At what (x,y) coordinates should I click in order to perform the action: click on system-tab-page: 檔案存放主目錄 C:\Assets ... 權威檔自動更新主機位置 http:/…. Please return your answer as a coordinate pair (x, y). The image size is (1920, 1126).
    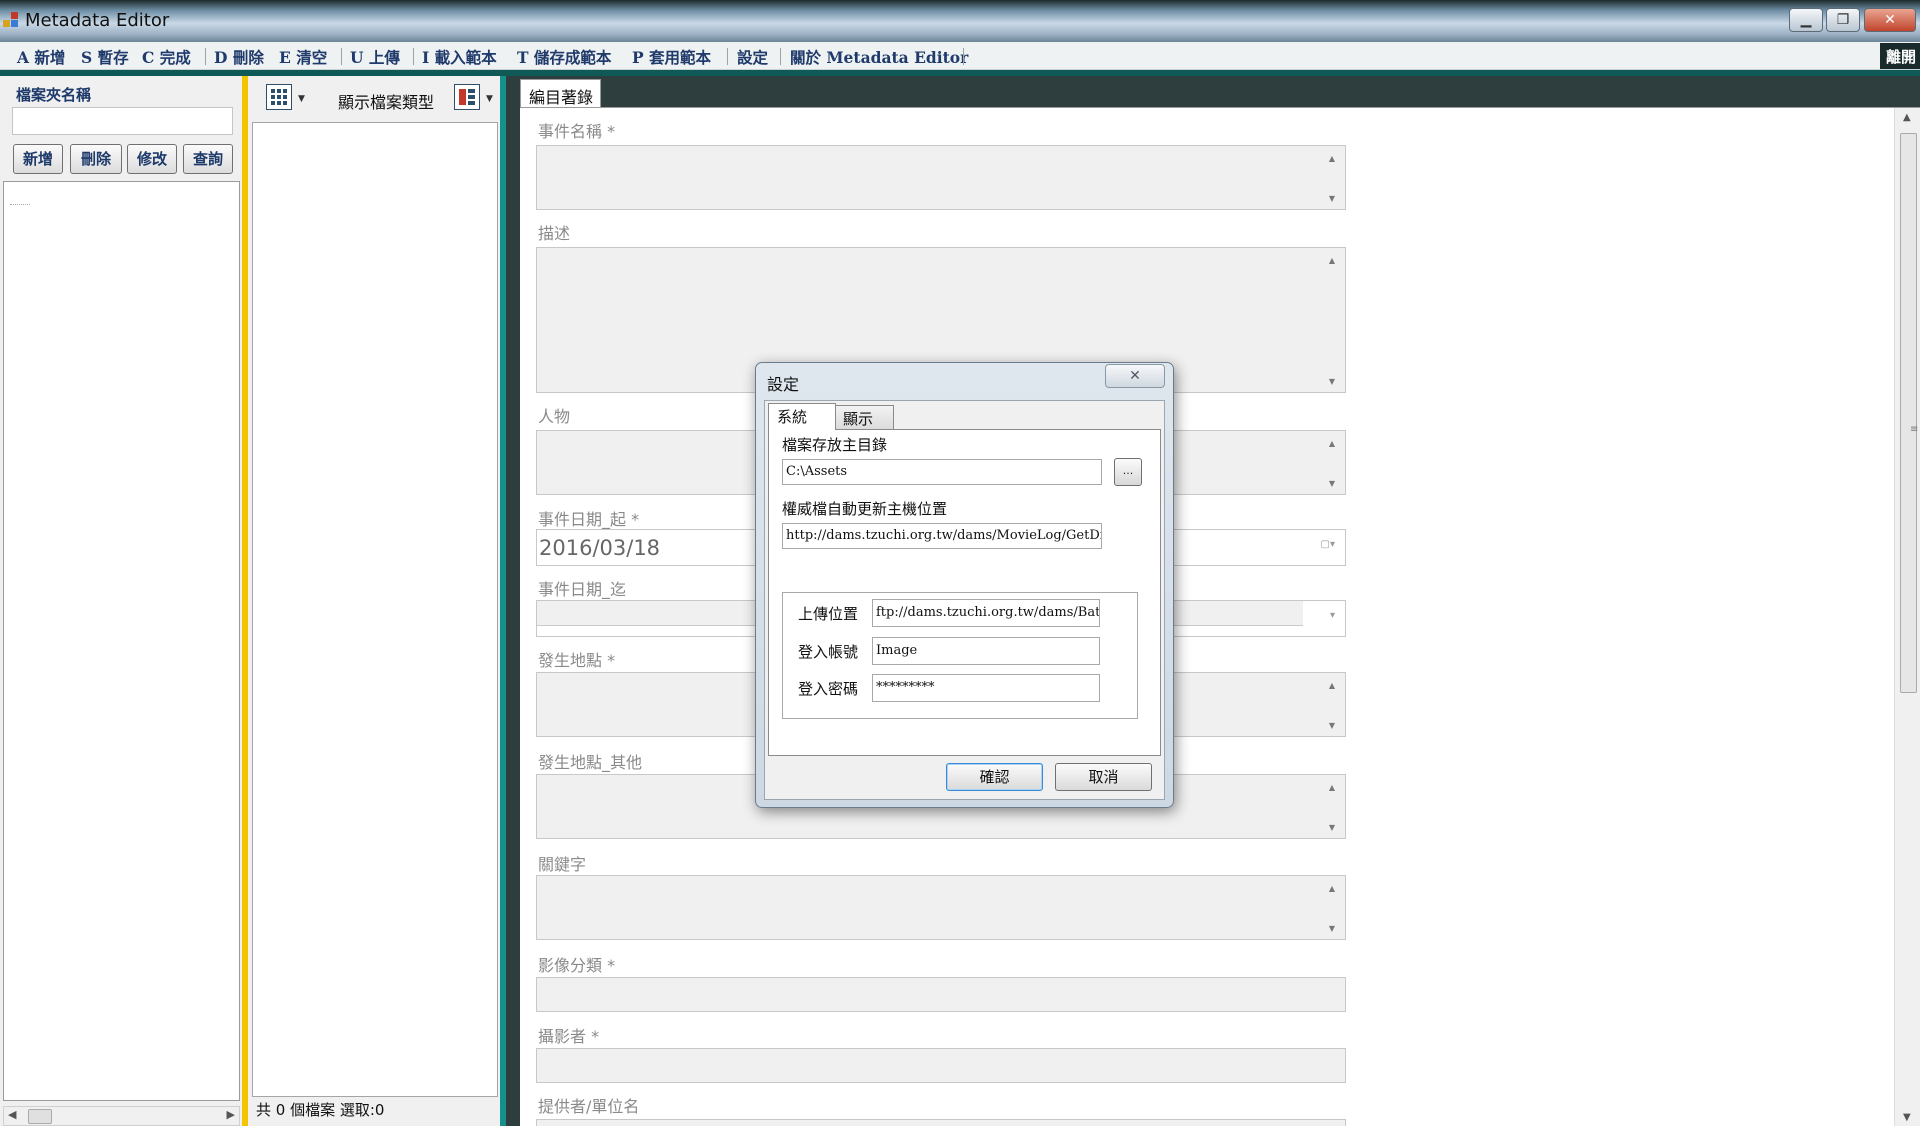
    Looking at the image, I should click on (964, 592).